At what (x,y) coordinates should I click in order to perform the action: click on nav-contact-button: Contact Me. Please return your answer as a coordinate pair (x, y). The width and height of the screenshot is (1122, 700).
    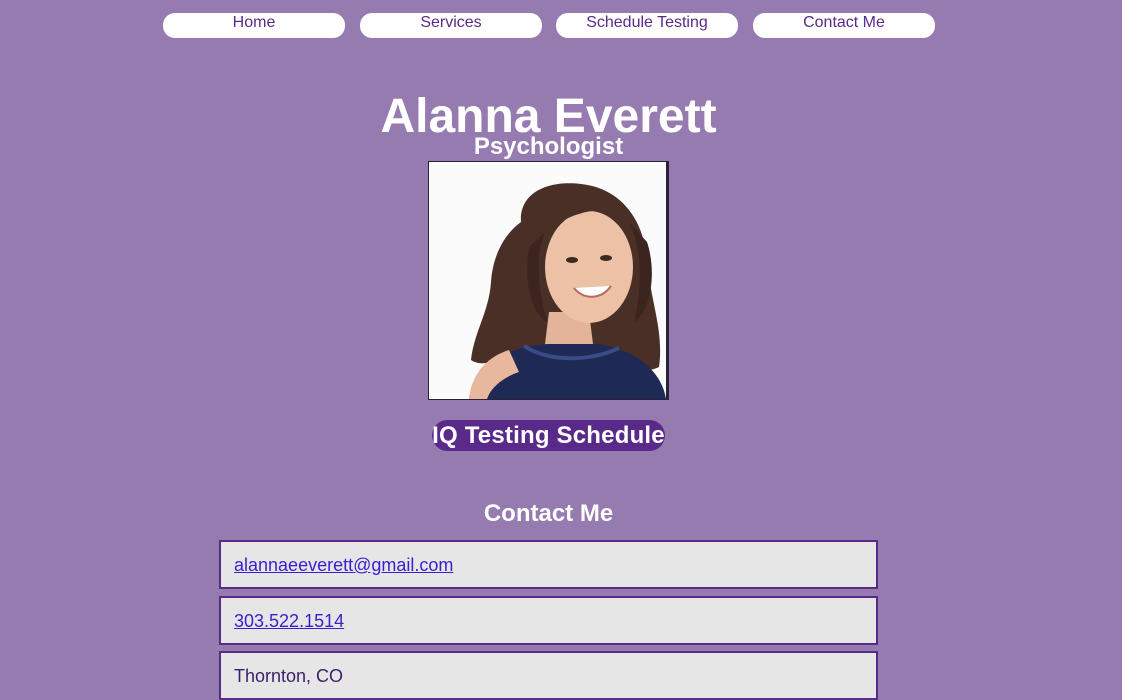
    Looking at the image, I should click on (844, 25).